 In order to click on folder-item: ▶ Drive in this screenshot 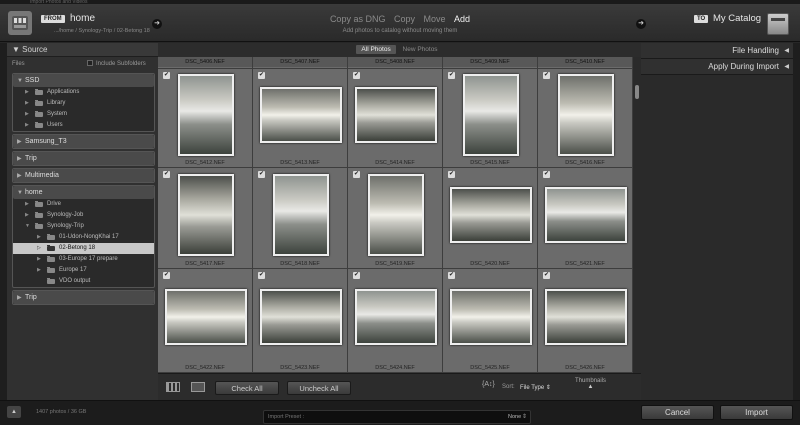, I will do `click(83, 204)`.